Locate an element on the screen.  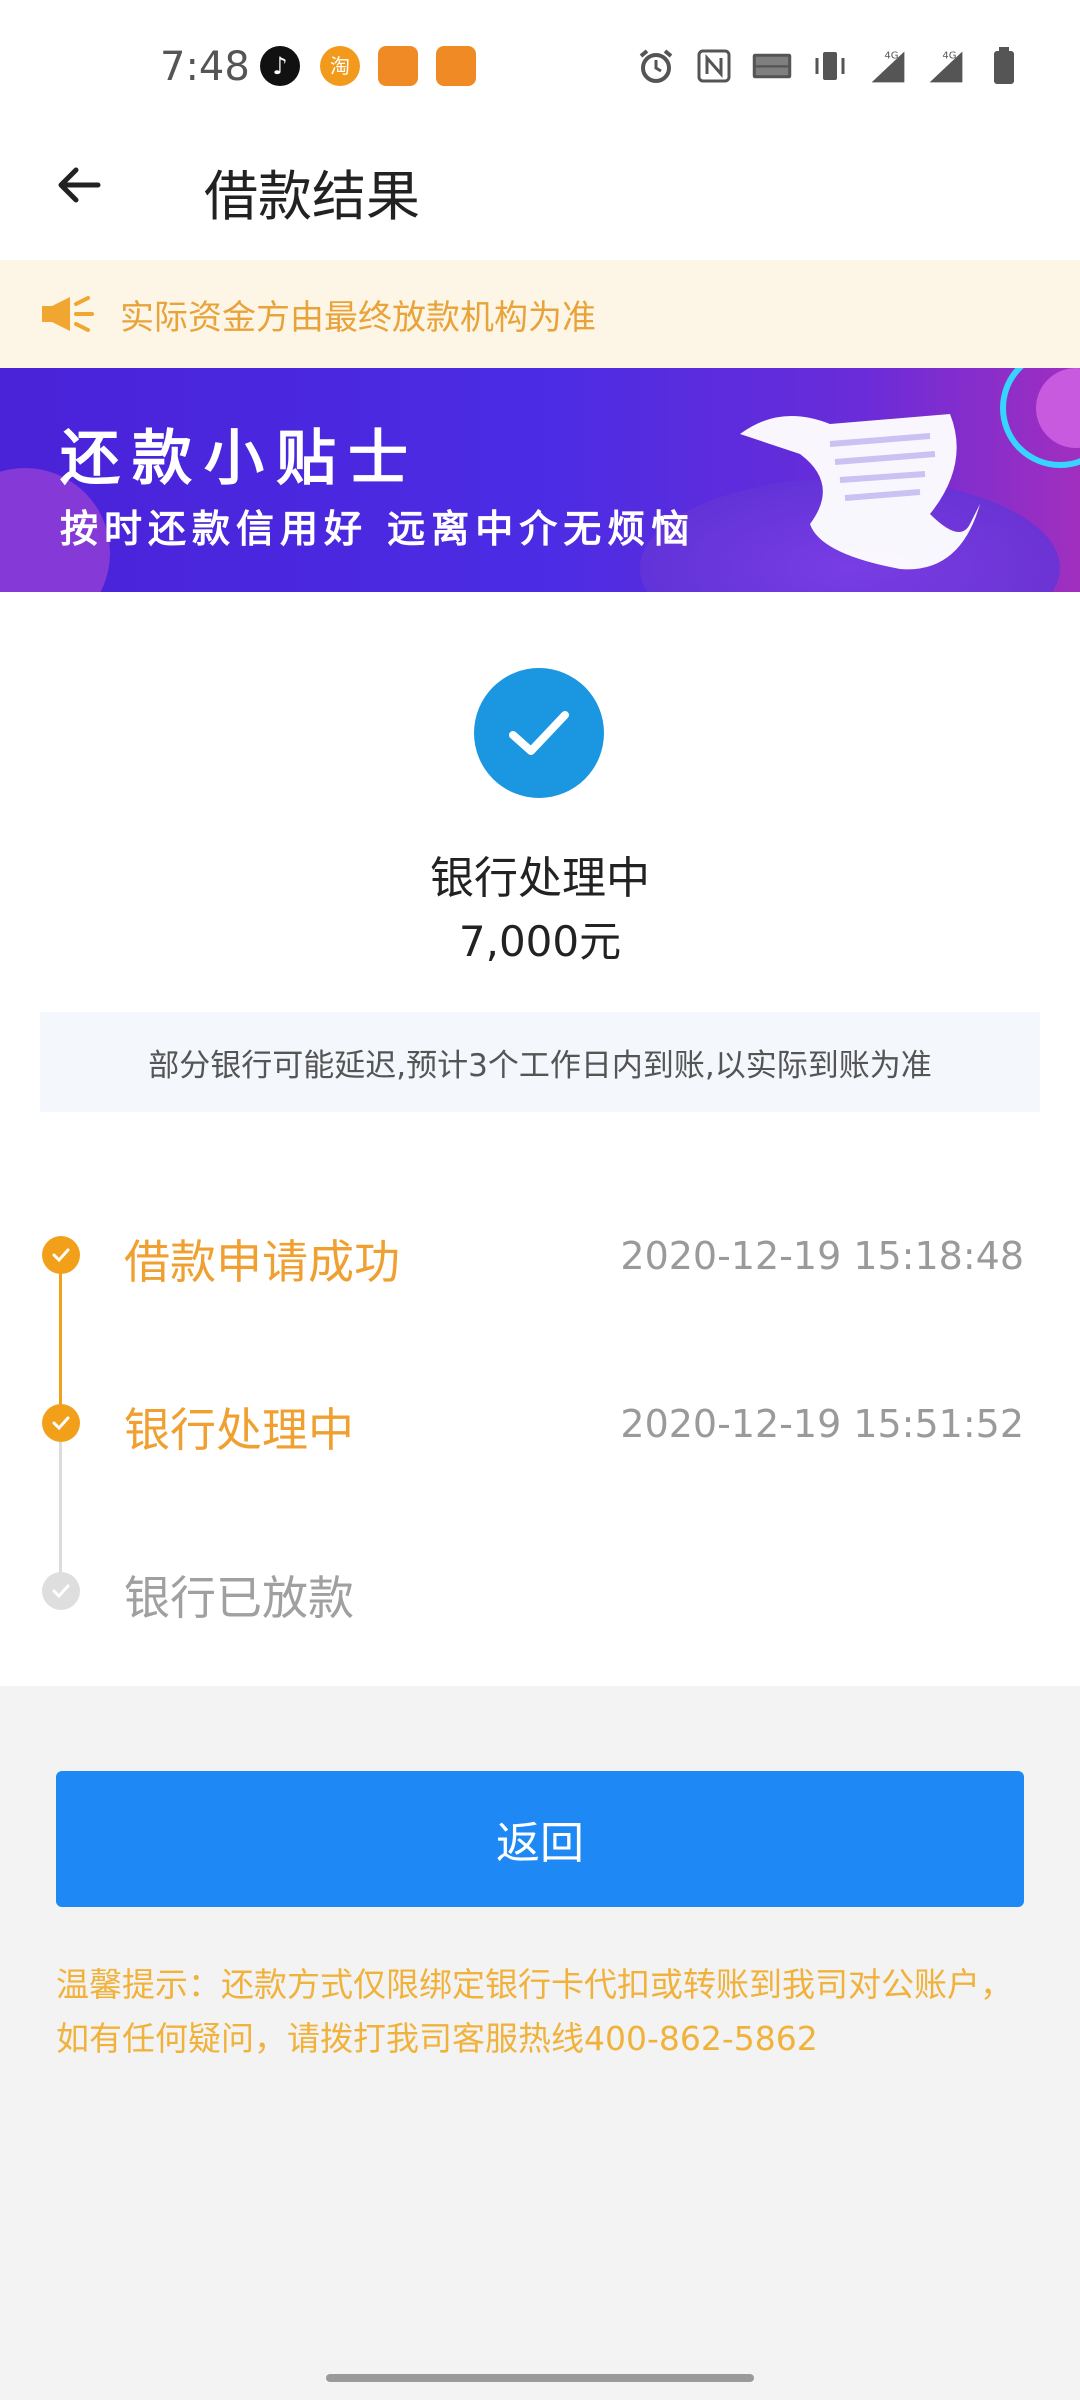
notice-text: 实际资金方由最终放款机构为准 is located at coordinates (358, 317).